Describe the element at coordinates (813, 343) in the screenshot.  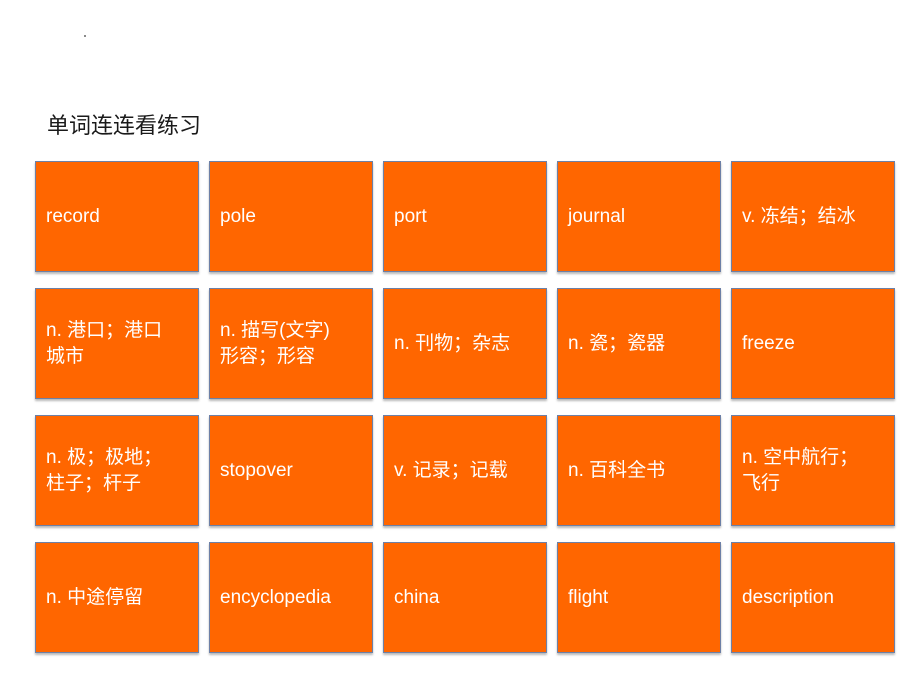
I see `word-card-freeze: freeze` at that location.